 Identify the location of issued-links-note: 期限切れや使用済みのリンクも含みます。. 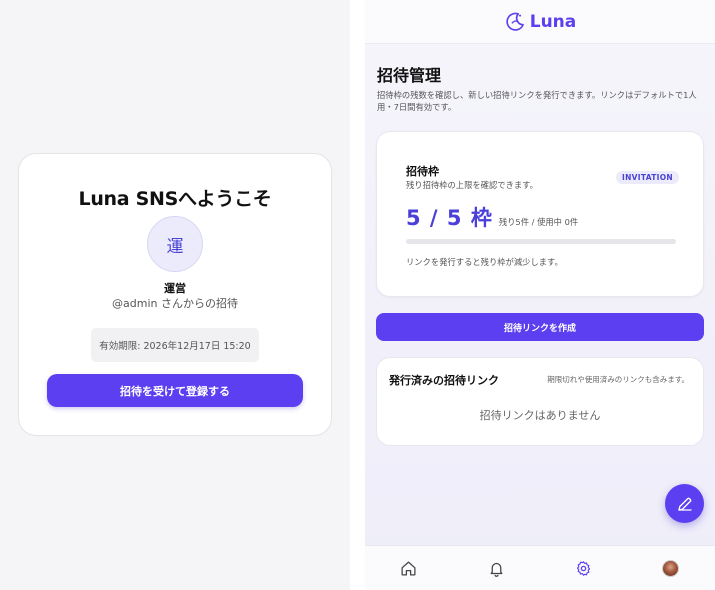
(618, 379).